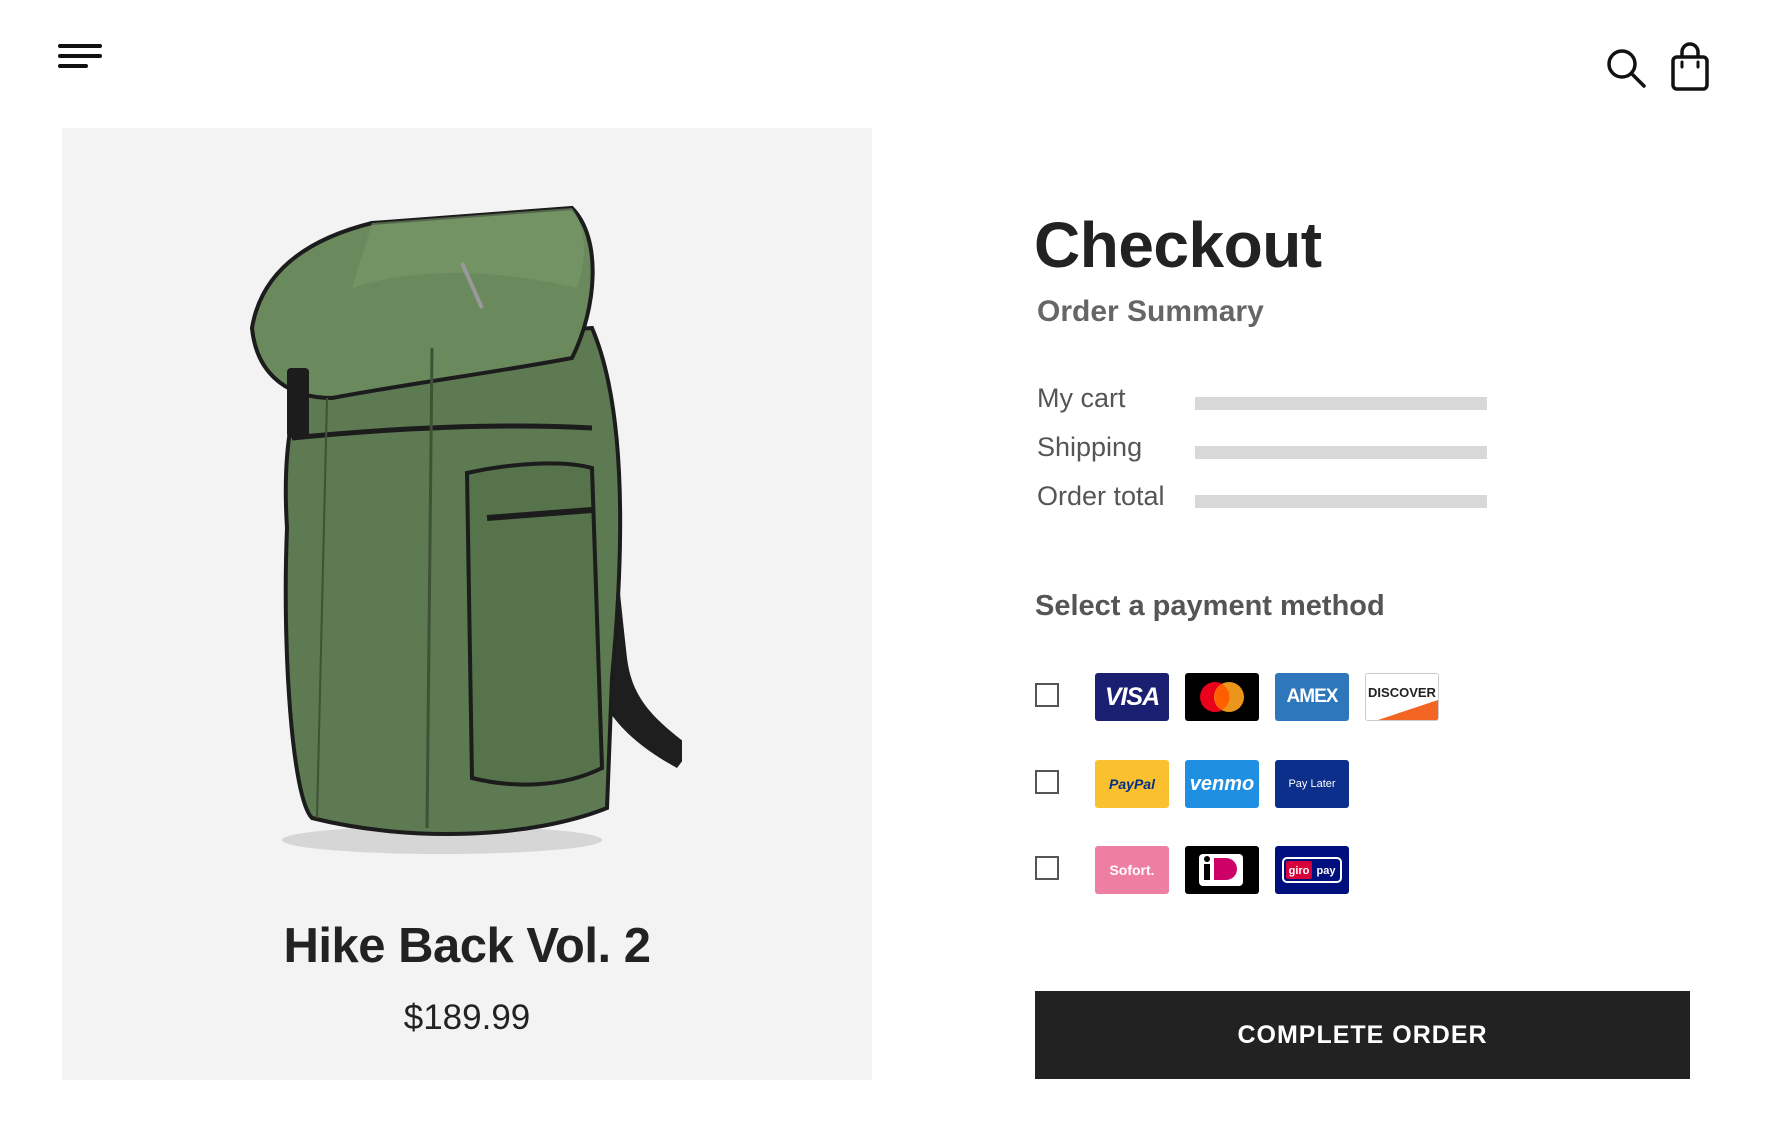 The height and width of the screenshot is (1123, 1779). I want to click on summary-row-total: Order total, so click(1262, 501).